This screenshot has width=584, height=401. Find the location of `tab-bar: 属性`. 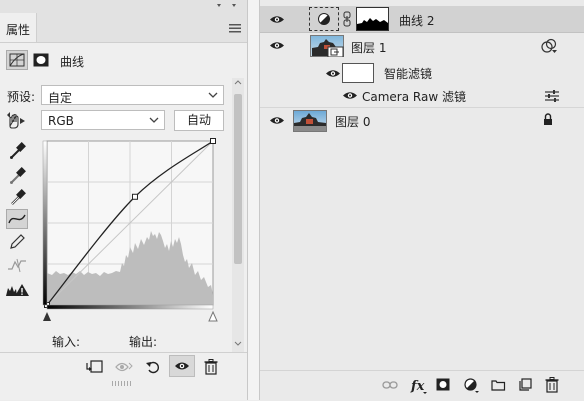

tab-bar: 属性 is located at coordinates (123, 28).